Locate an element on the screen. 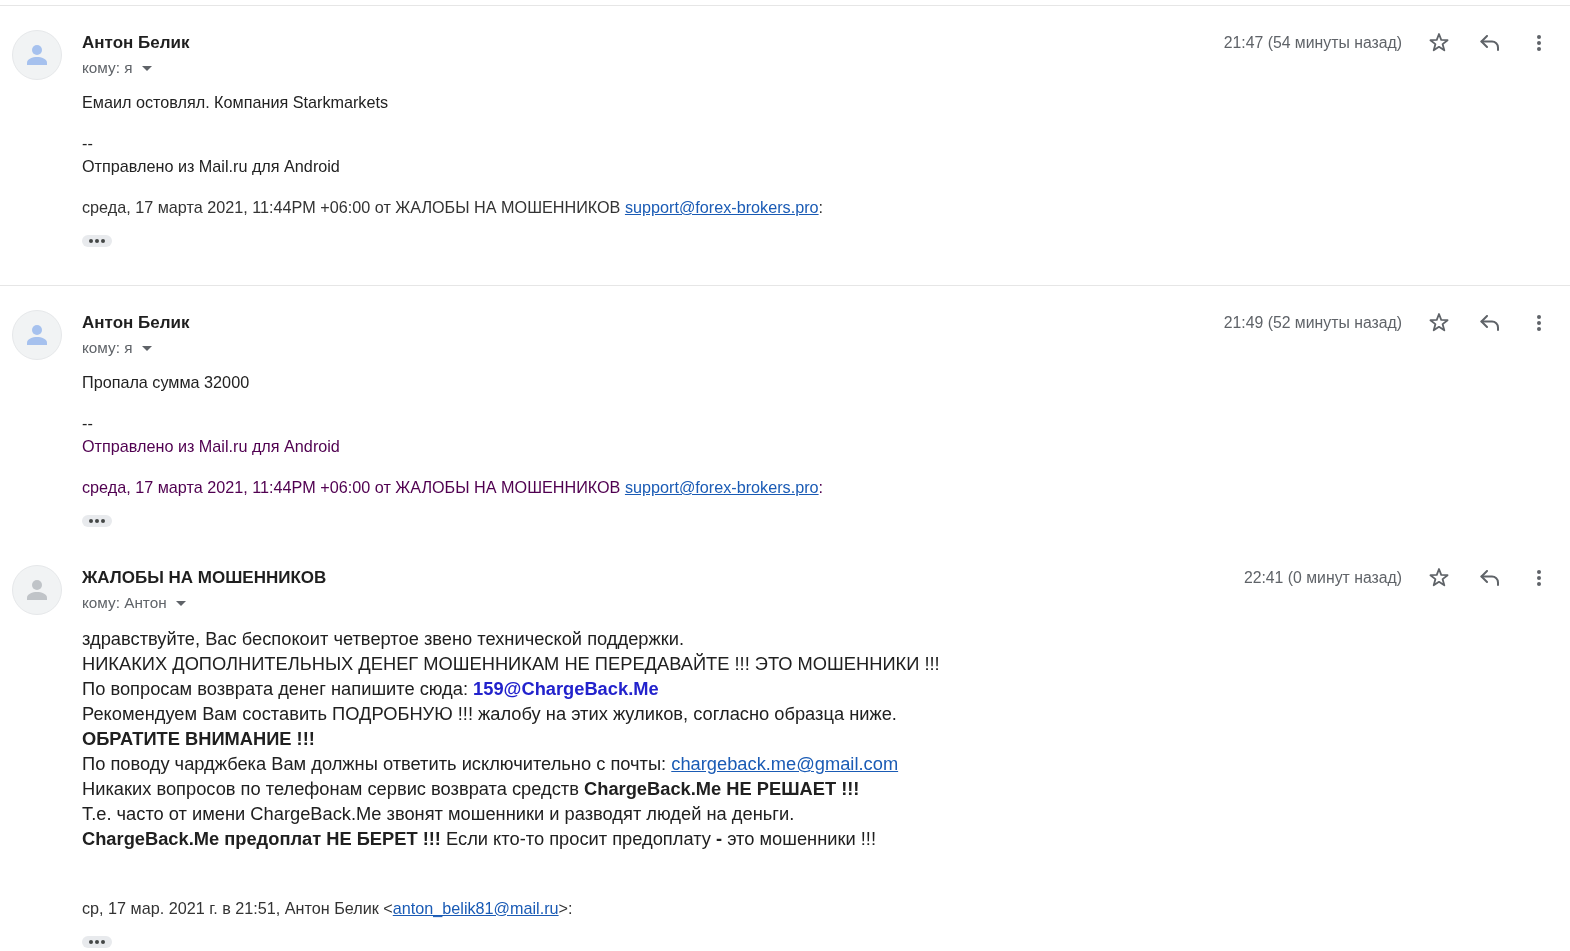  message-text: Пропала сумма 32000 is located at coordinates (166, 382).